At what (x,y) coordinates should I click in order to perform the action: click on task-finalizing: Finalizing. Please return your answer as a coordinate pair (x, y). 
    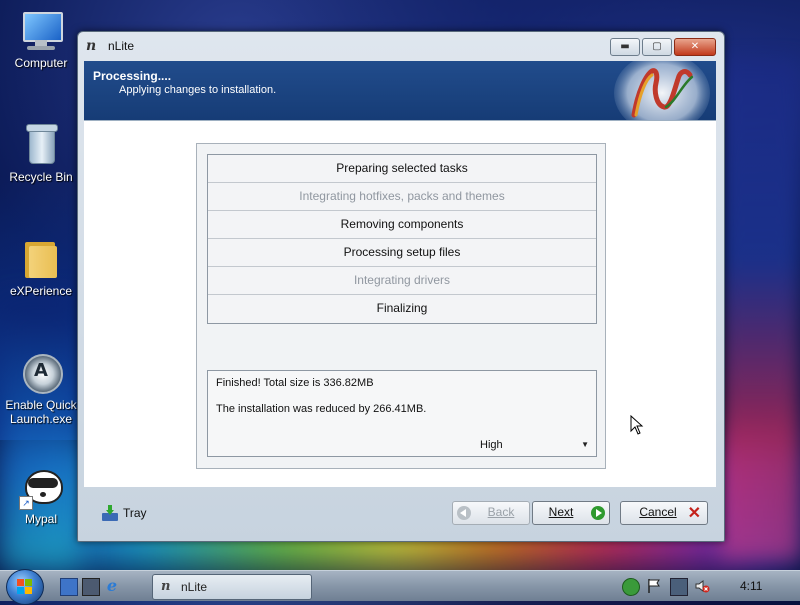
    Looking at the image, I should click on (402, 308).